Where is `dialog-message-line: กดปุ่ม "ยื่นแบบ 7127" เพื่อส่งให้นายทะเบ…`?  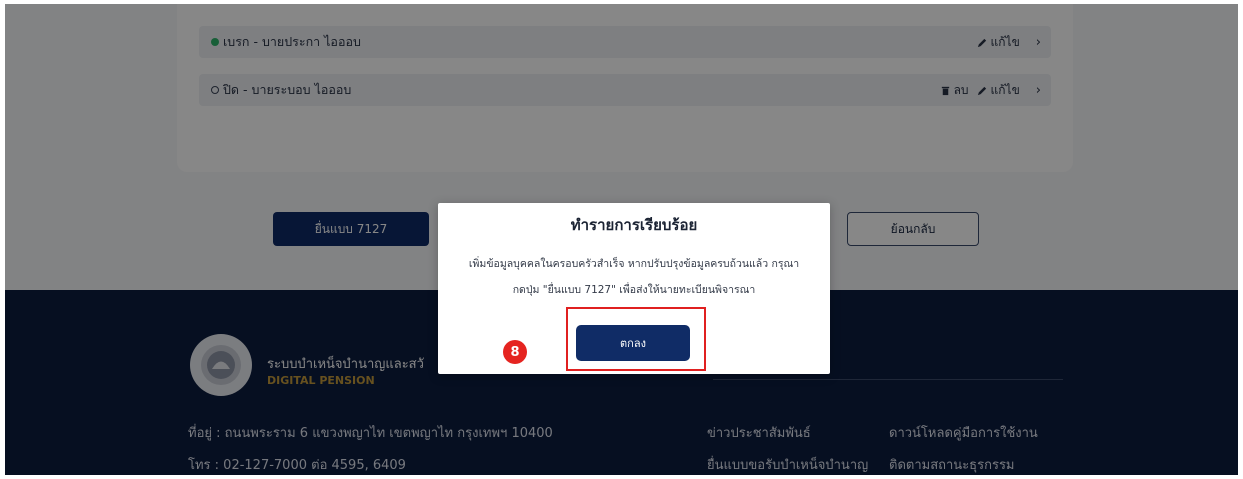
dialog-message-line: กดปุ่ม "ยื่นแบบ 7127" เพื่อส่งให้นายทะเบ… is located at coordinates (634, 290).